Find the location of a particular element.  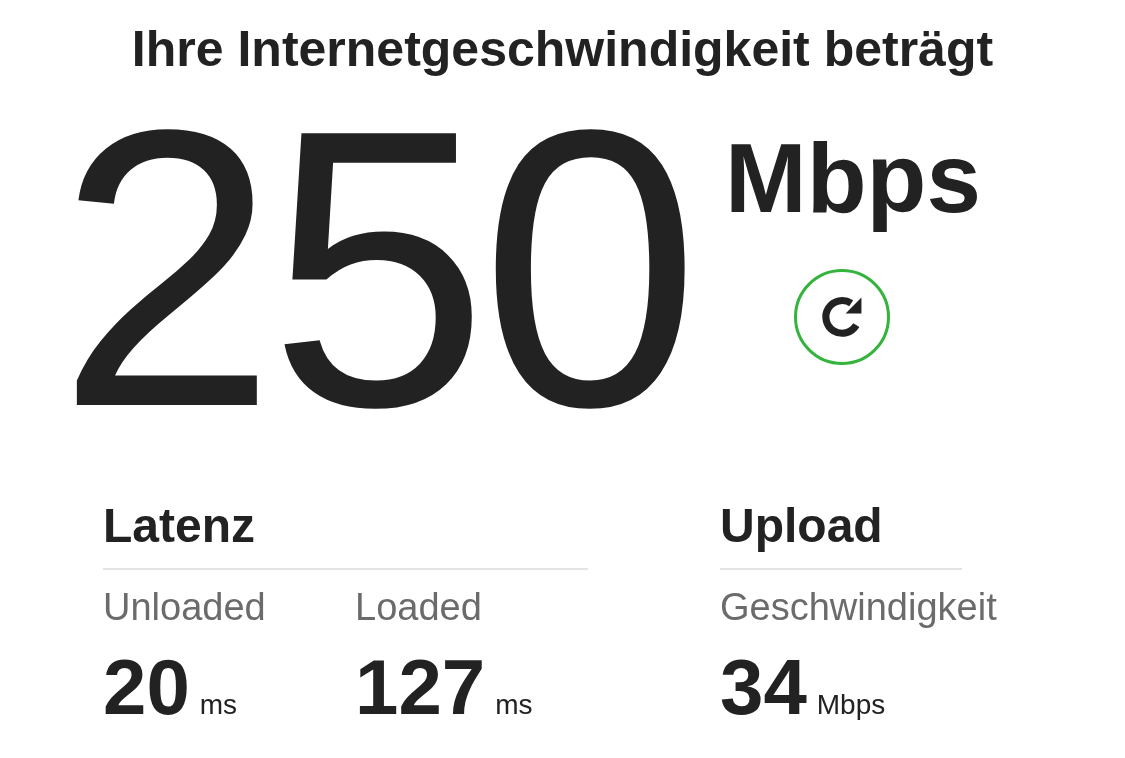

section-heading: Latenz is located at coordinates (179, 526).